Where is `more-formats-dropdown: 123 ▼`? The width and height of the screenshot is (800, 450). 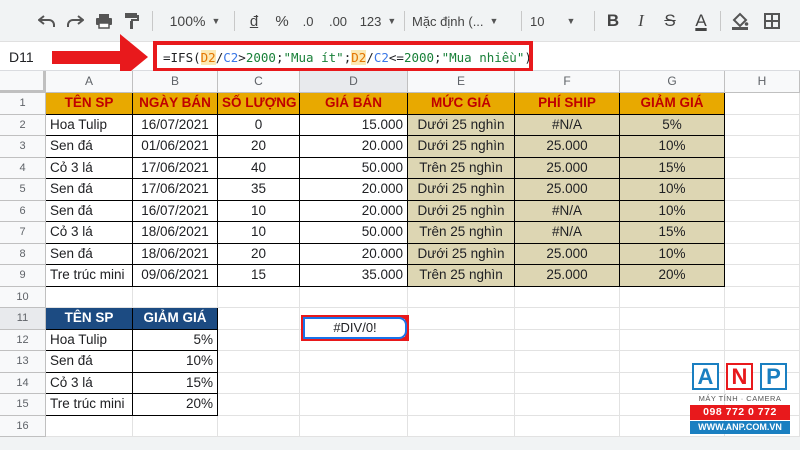 more-formats-dropdown: 123 ▼ is located at coordinates (378, 21).